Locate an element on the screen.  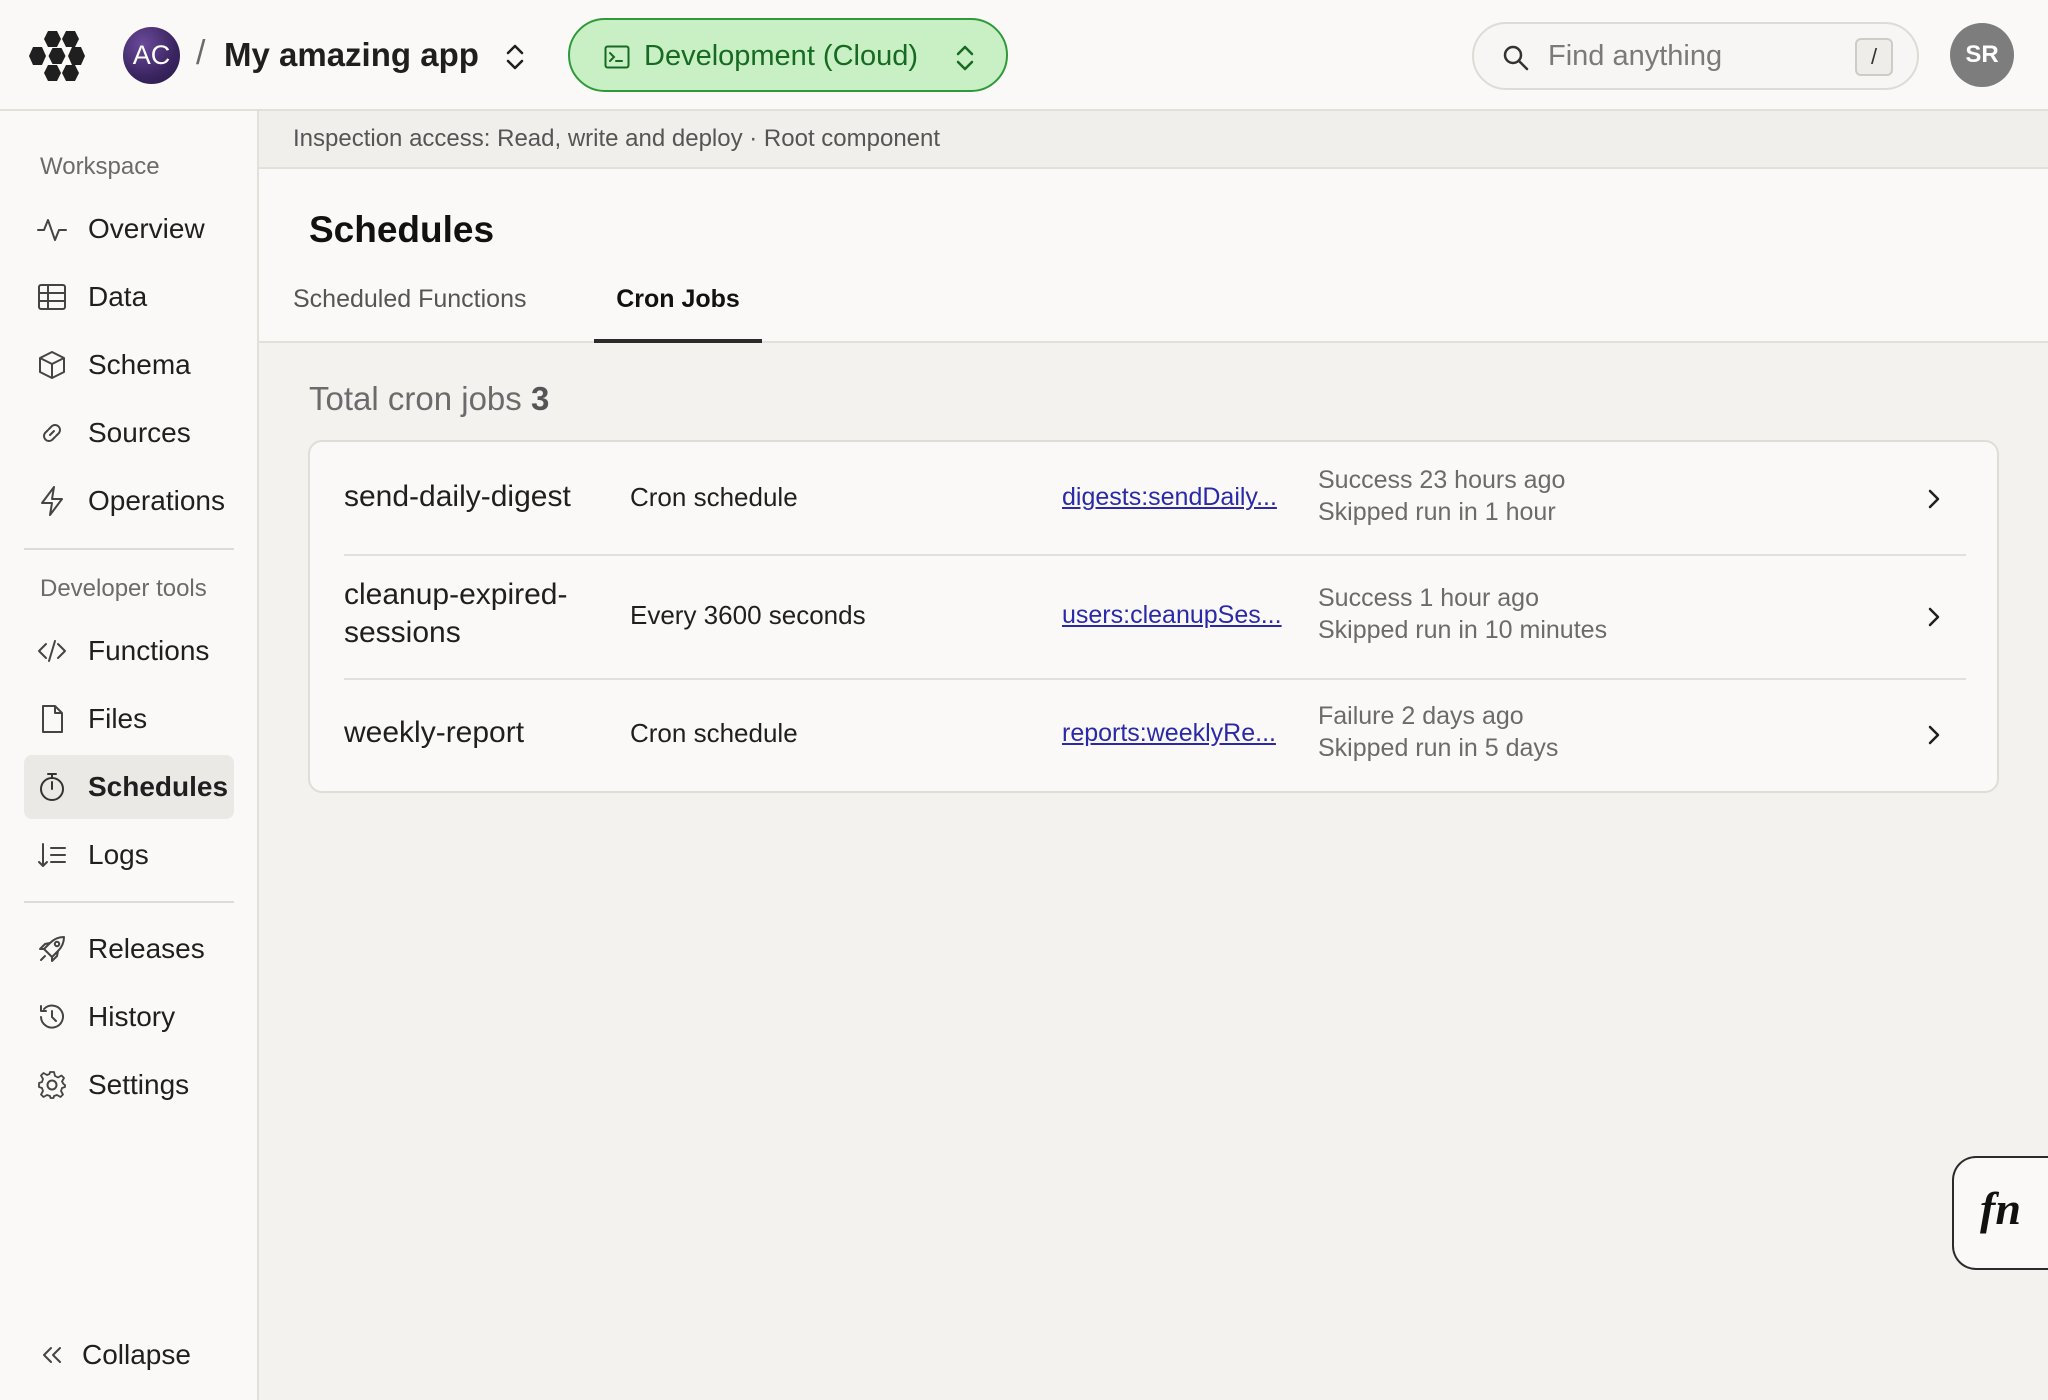
sidebar-item-label: Files is located at coordinates (118, 718).